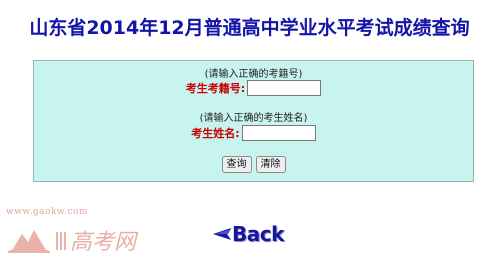  I want to click on exam-id-input, so click(284, 88).